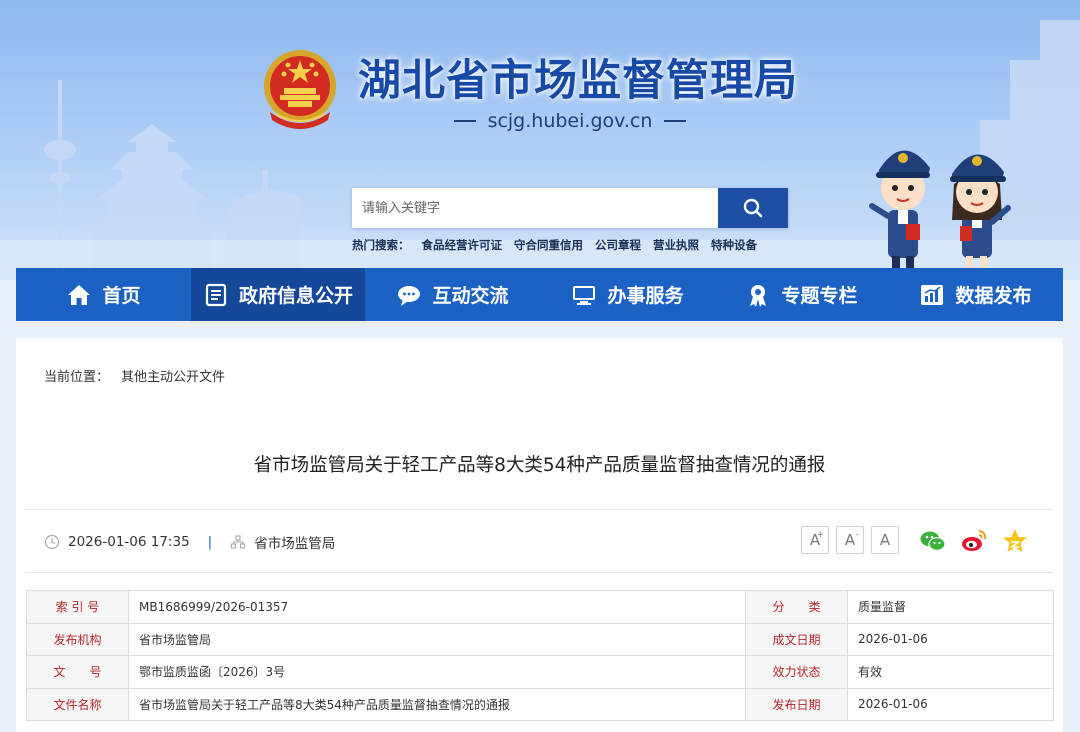  What do you see at coordinates (77, 704) in the screenshot?
I see `table-label: 文件名称` at bounding box center [77, 704].